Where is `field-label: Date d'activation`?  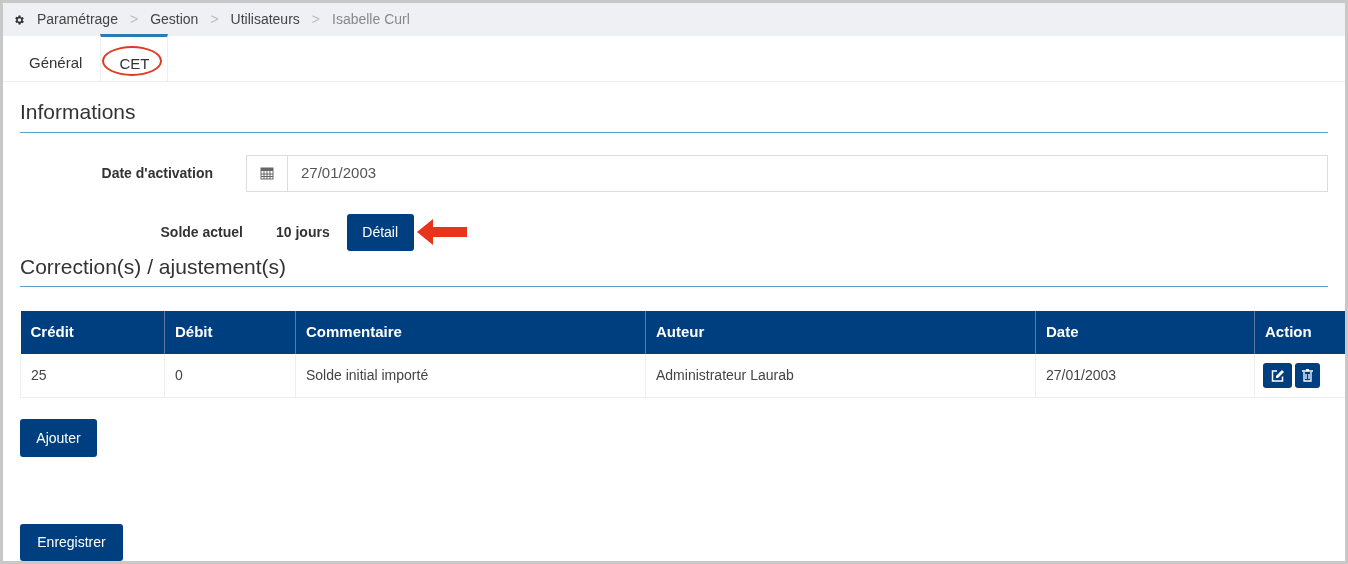
field-label: Date d'activation is located at coordinates (157, 173).